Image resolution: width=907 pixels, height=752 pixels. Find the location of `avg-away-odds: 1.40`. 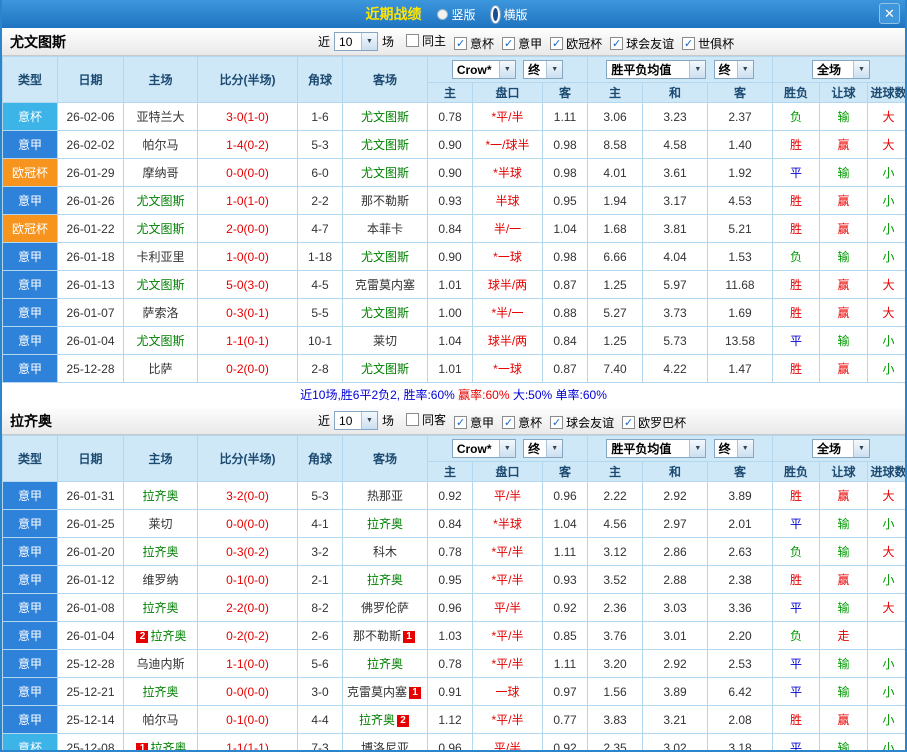

avg-away-odds: 1.40 is located at coordinates (740, 144).